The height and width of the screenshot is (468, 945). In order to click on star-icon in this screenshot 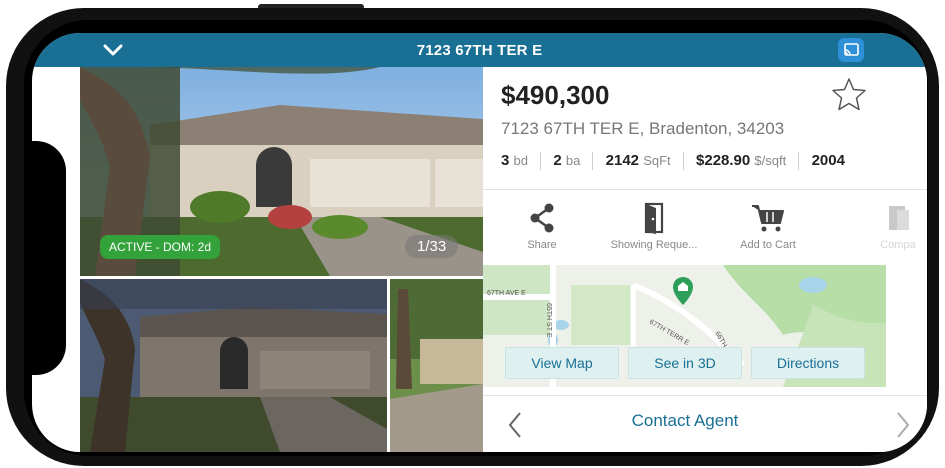, I will do `click(849, 94)`.